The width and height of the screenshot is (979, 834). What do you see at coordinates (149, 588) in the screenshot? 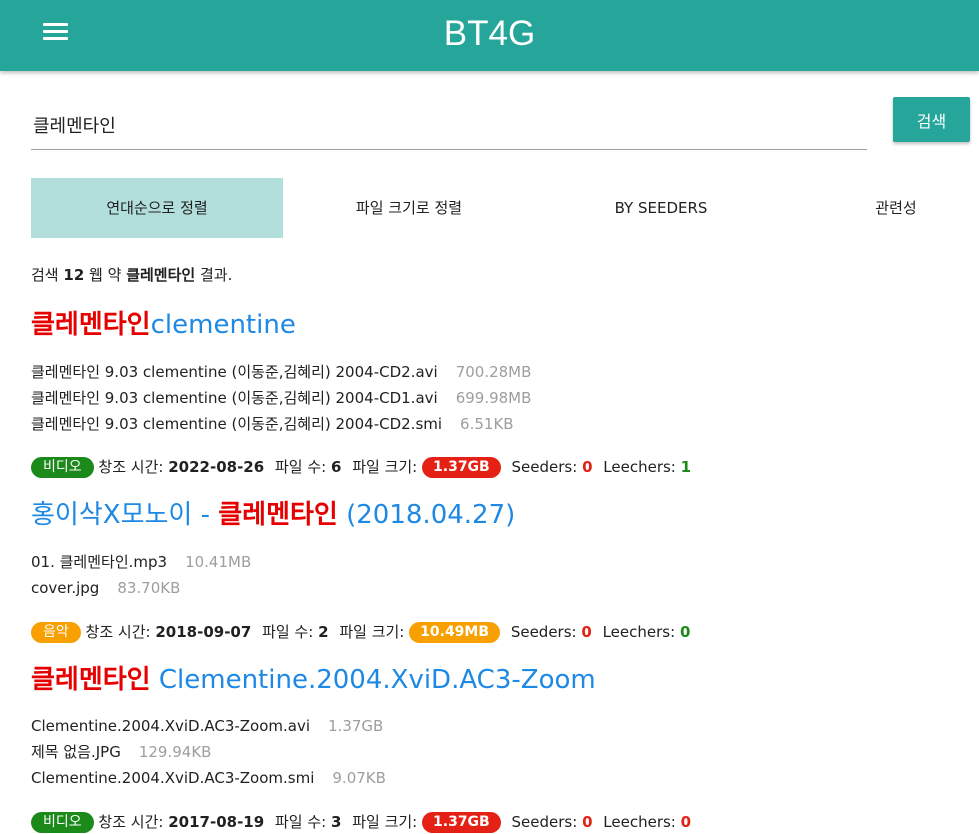
I see `file-size: 83.70KB` at bounding box center [149, 588].